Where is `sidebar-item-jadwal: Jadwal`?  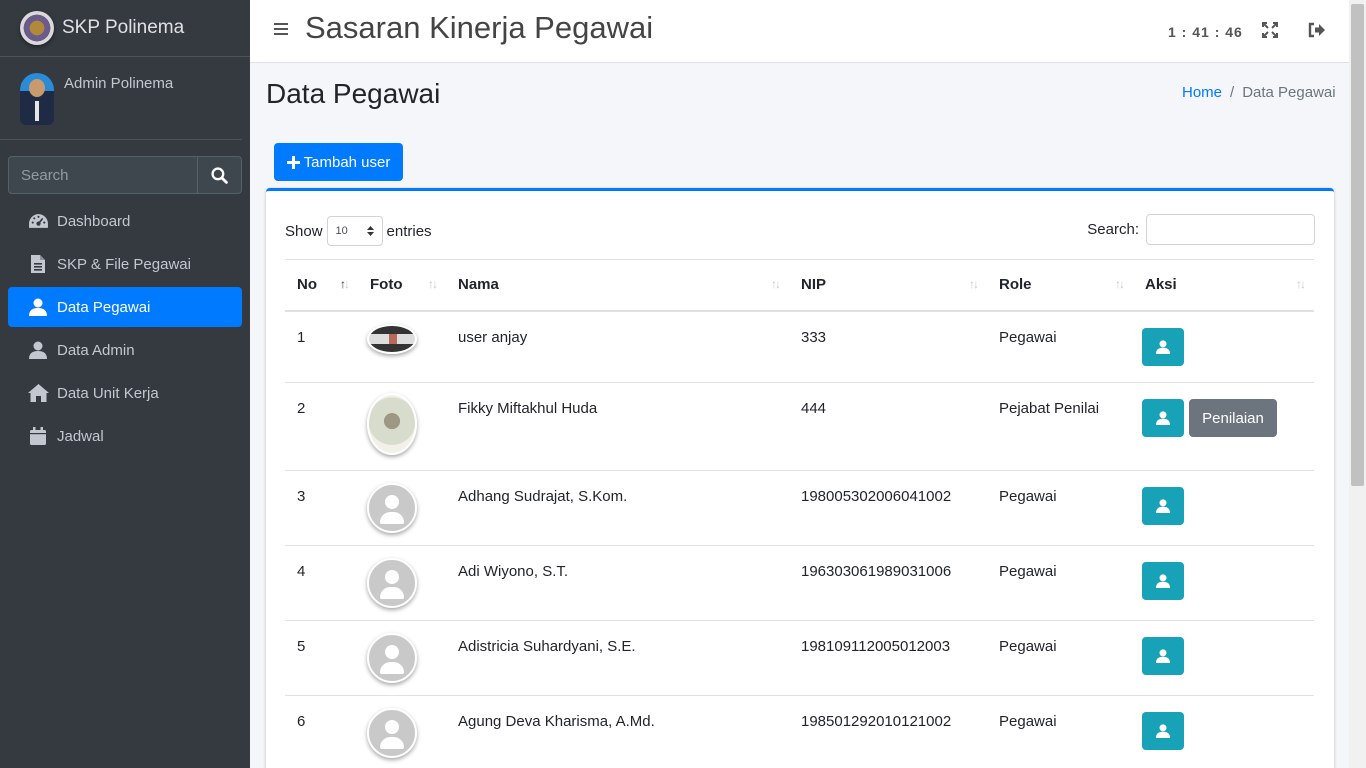 sidebar-item-jadwal: Jadwal is located at coordinates (125, 436).